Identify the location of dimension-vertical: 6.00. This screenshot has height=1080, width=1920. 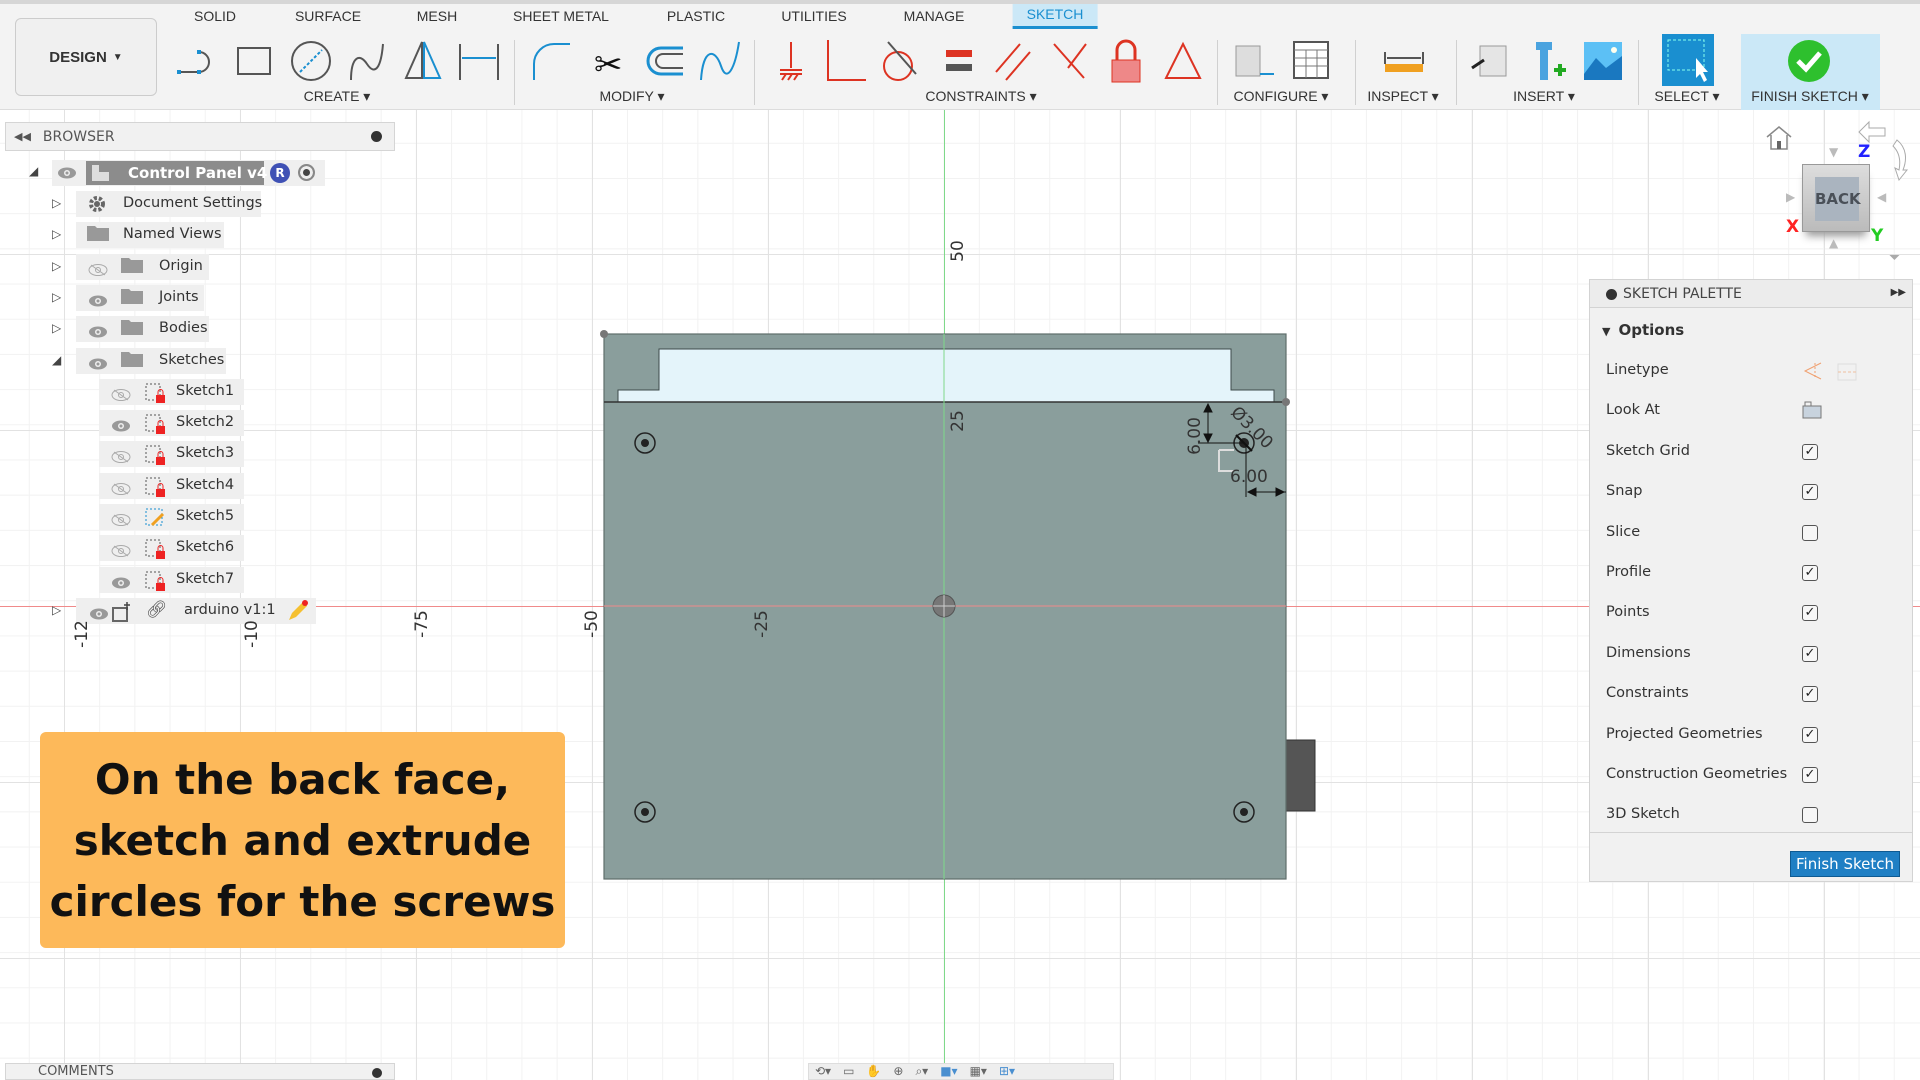
(1195, 436).